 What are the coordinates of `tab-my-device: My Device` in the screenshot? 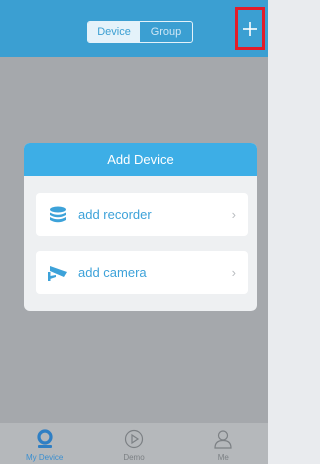 It's located at (44, 443).